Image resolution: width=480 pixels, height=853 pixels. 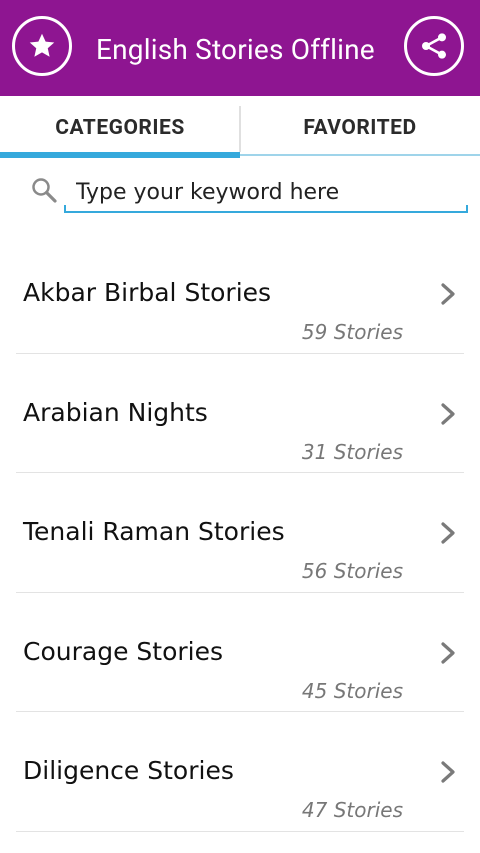 I want to click on story-count: 31 Stories, so click(x=352, y=451).